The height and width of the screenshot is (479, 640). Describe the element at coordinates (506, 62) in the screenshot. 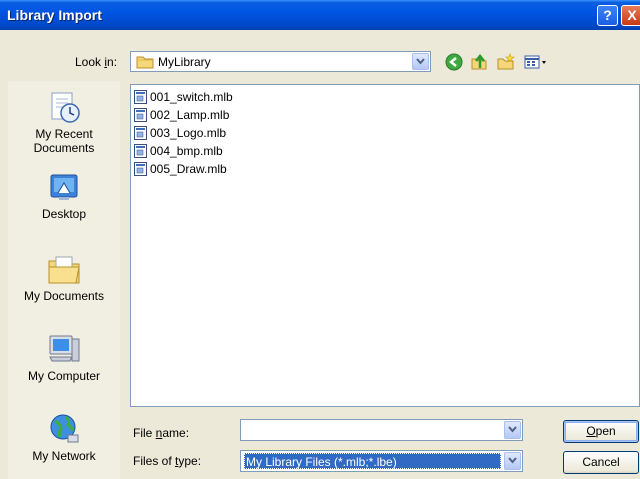

I see `new-folder-icon` at that location.